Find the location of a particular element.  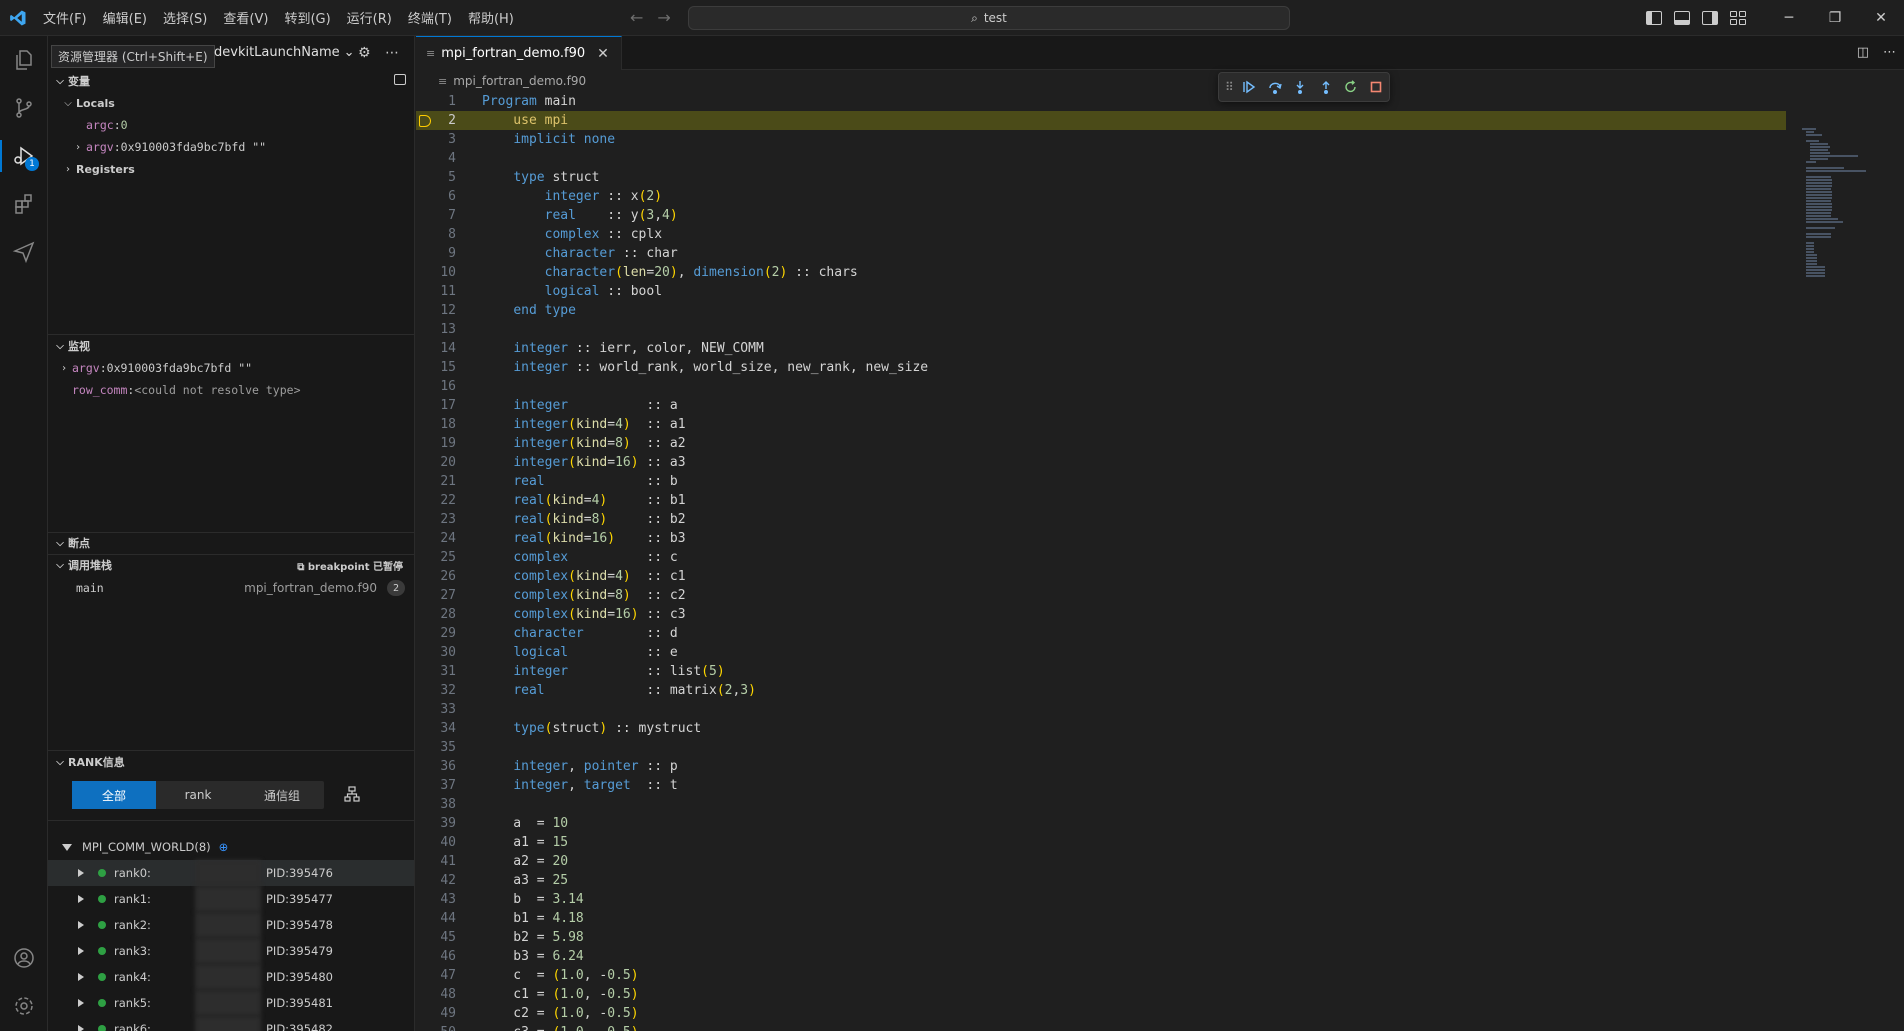

menu-file: 文件(F) is located at coordinates (65, 17).